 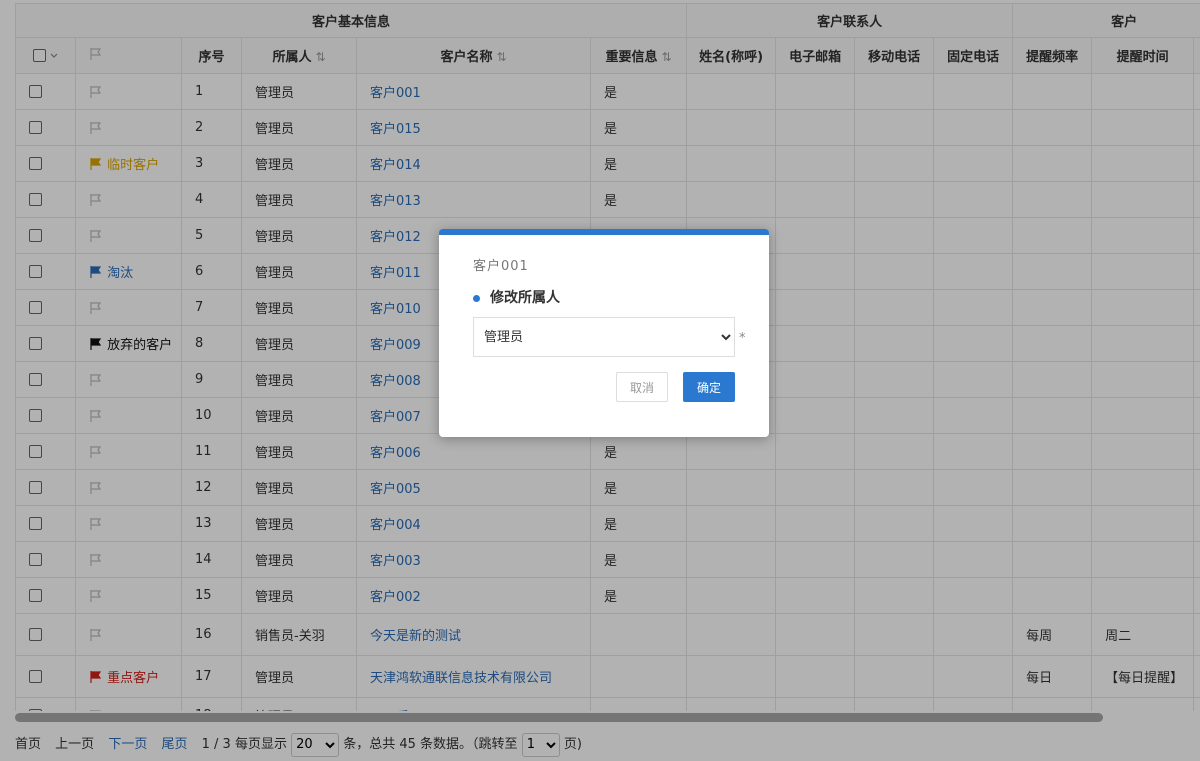 I want to click on dialog-title: 修改所属人, so click(x=516, y=297).